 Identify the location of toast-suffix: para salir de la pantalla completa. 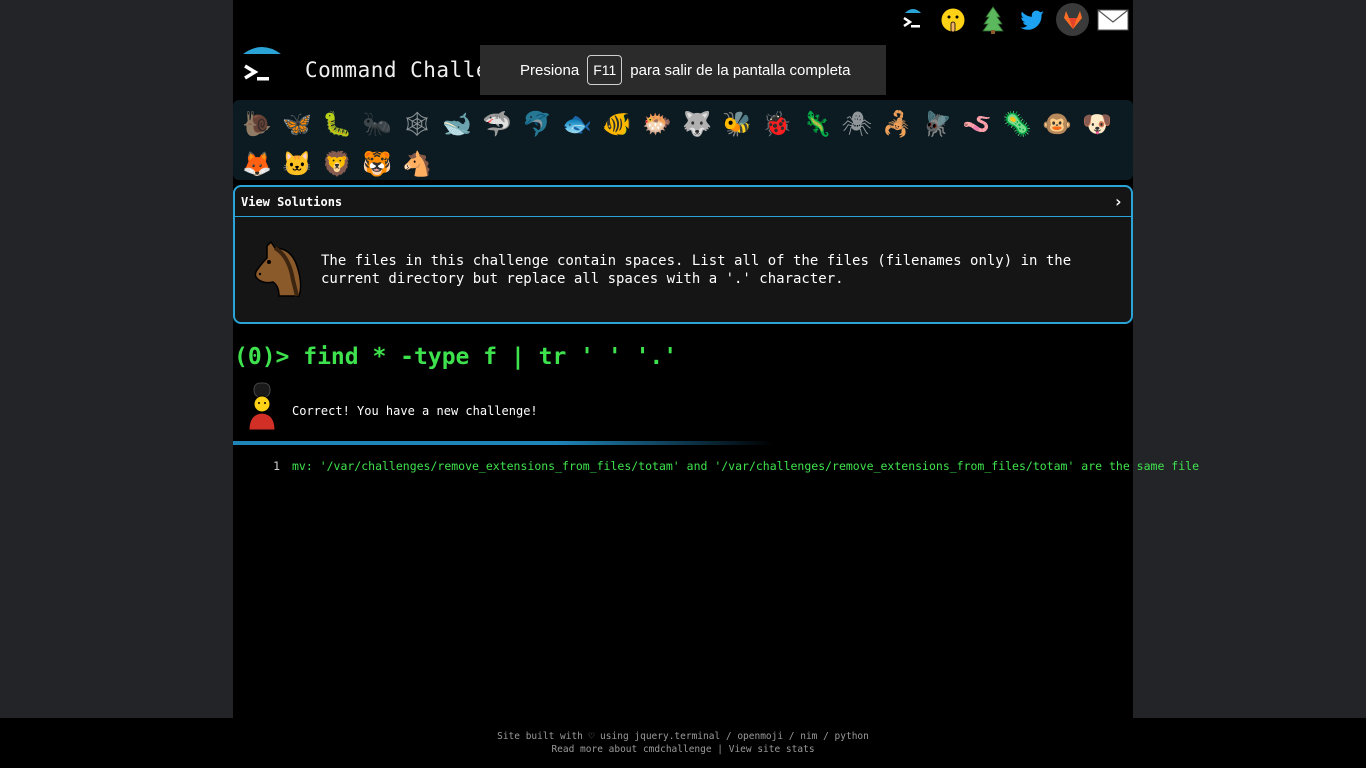
(740, 70).